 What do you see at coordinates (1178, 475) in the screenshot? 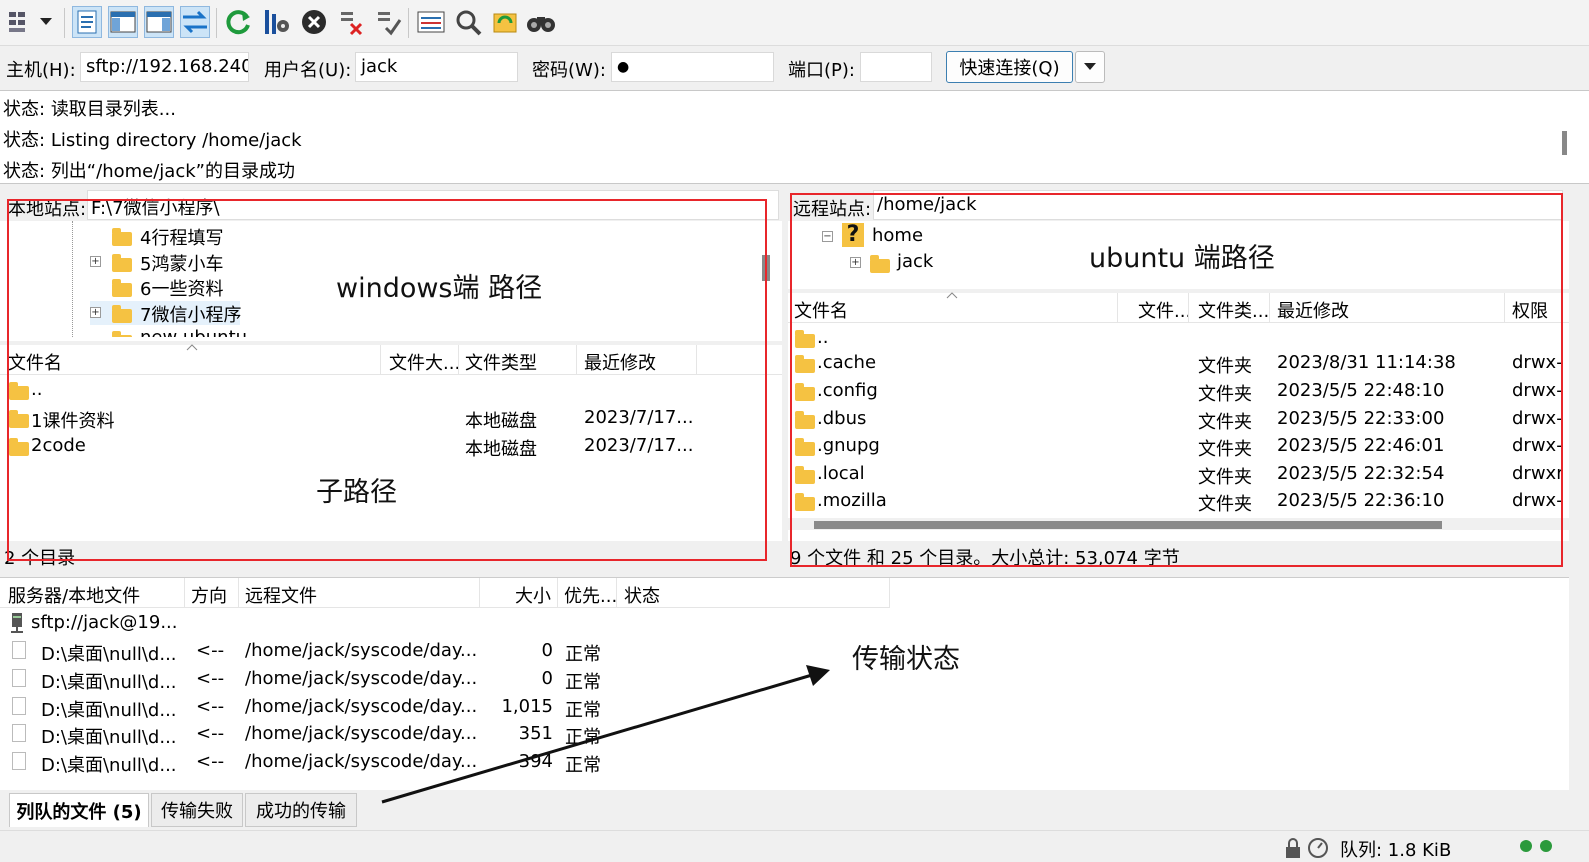
I see `table-row: .local 文件夹 2023/5/5 22:32:54 drwxr` at bounding box center [1178, 475].